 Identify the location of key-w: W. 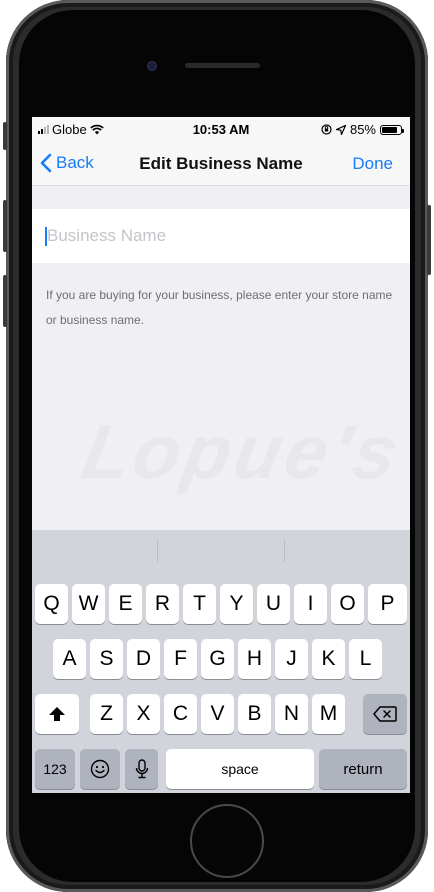
(88, 604).